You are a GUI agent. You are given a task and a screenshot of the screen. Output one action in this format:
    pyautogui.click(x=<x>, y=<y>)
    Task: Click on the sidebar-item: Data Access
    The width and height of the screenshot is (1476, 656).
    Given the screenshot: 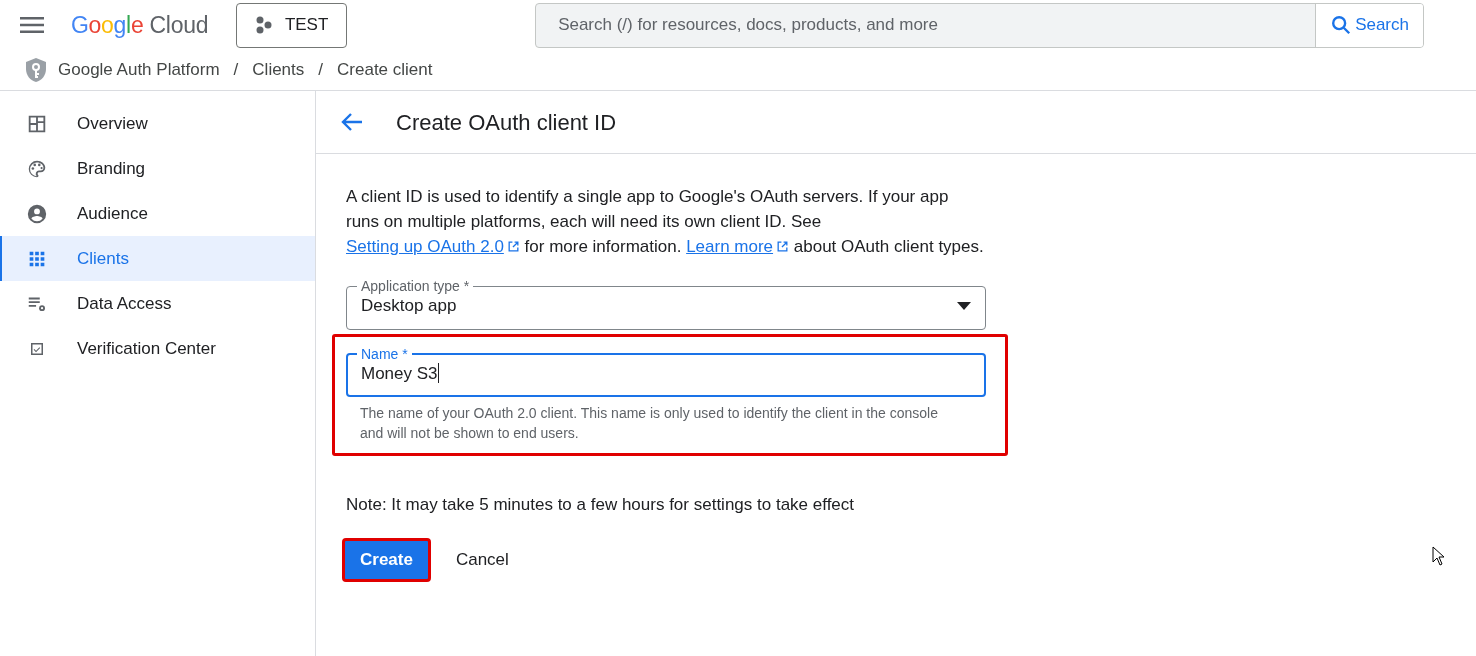 What is the action you would take?
    pyautogui.click(x=157, y=303)
    